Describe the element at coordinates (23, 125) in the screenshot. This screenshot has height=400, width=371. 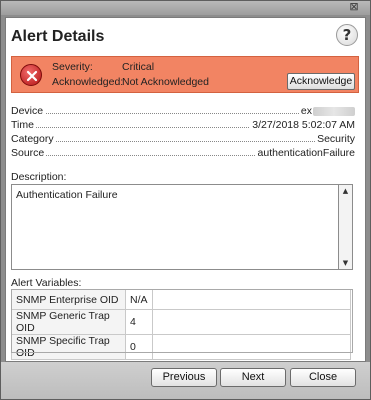
I see `time-label: Time` at that location.